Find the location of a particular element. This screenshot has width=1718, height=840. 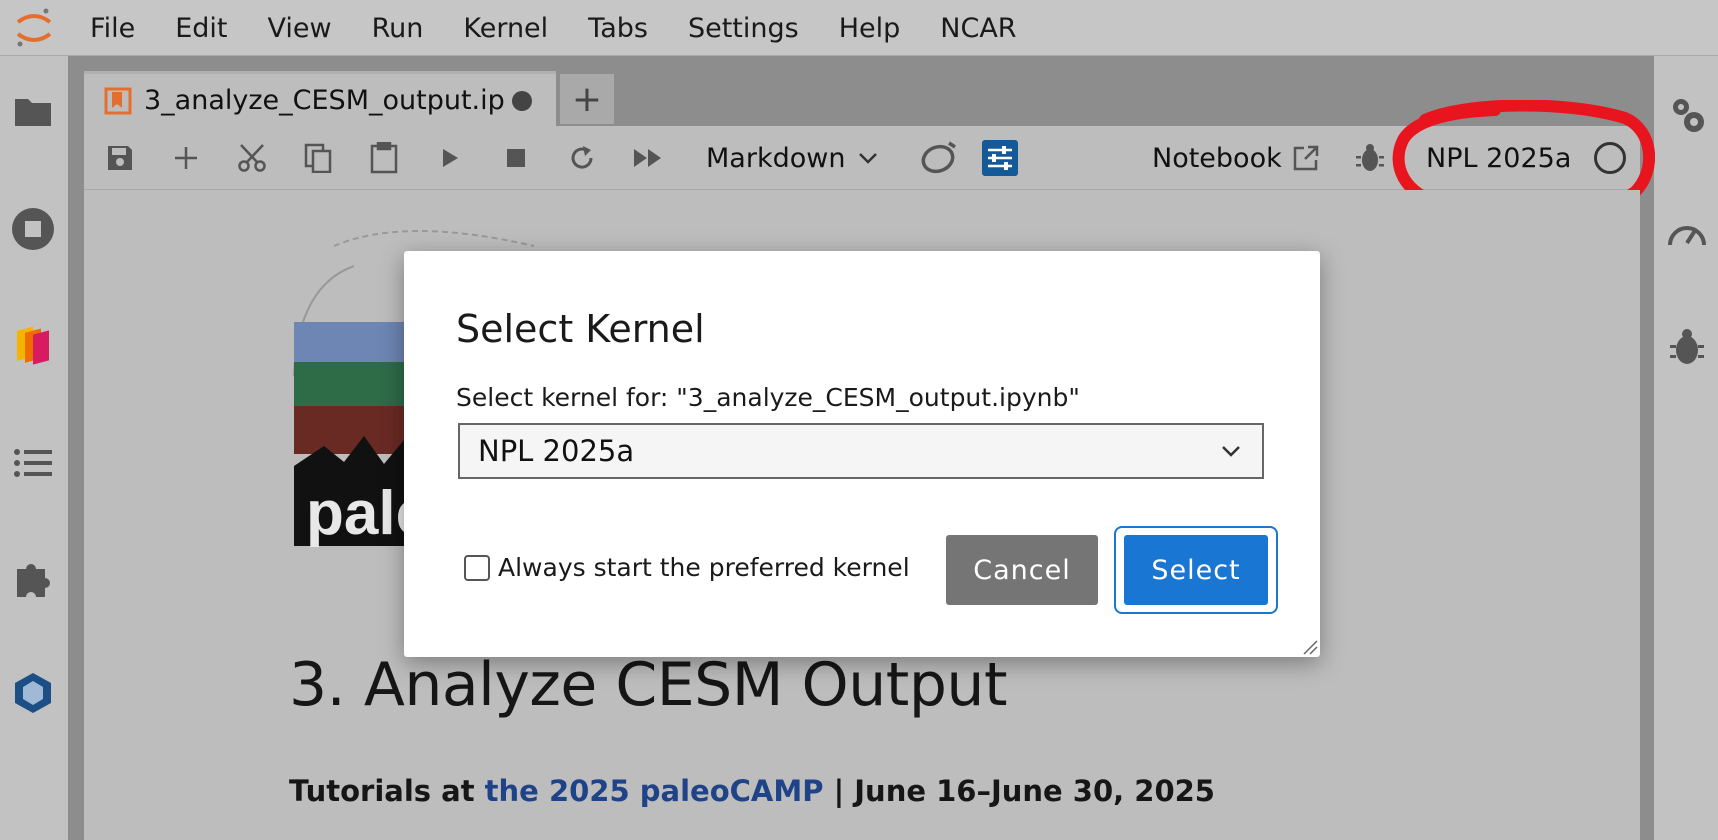

preferred-kernel-option: Always start the preferred kernel is located at coordinates (687, 567).